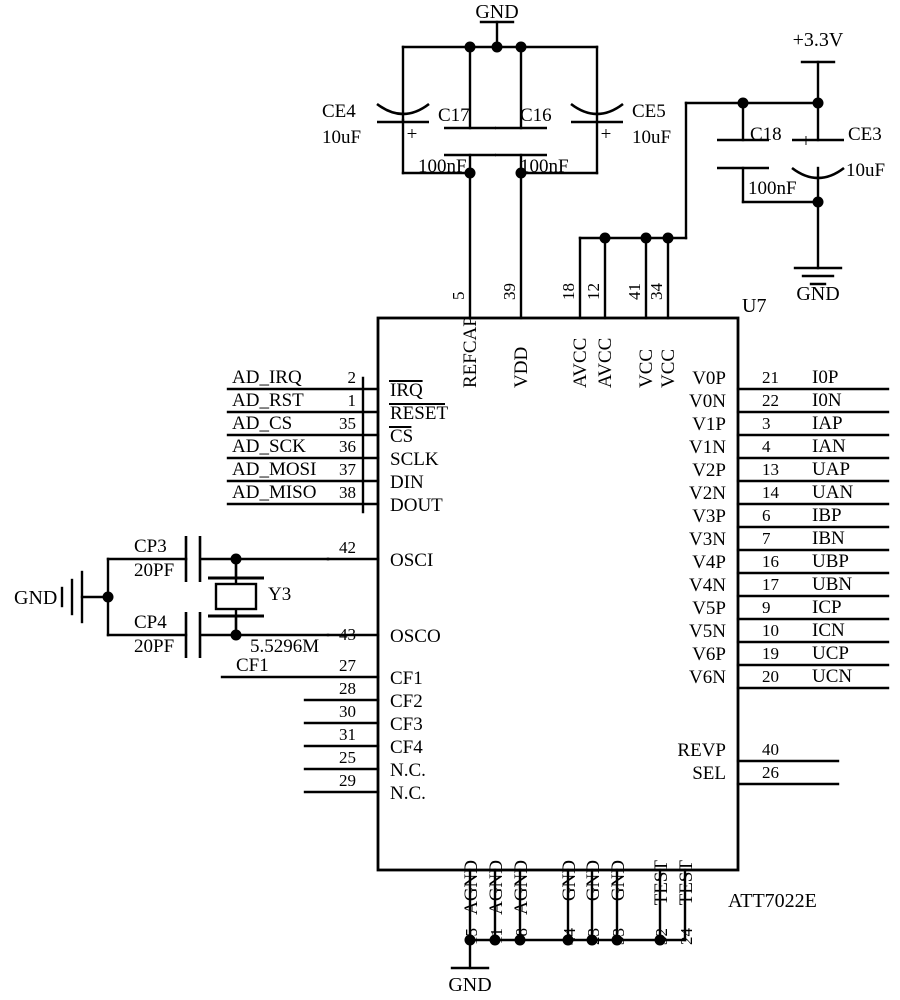  What do you see at coordinates (406, 390) in the screenshot?
I see `left-pin-name-irq: IRQ` at bounding box center [406, 390].